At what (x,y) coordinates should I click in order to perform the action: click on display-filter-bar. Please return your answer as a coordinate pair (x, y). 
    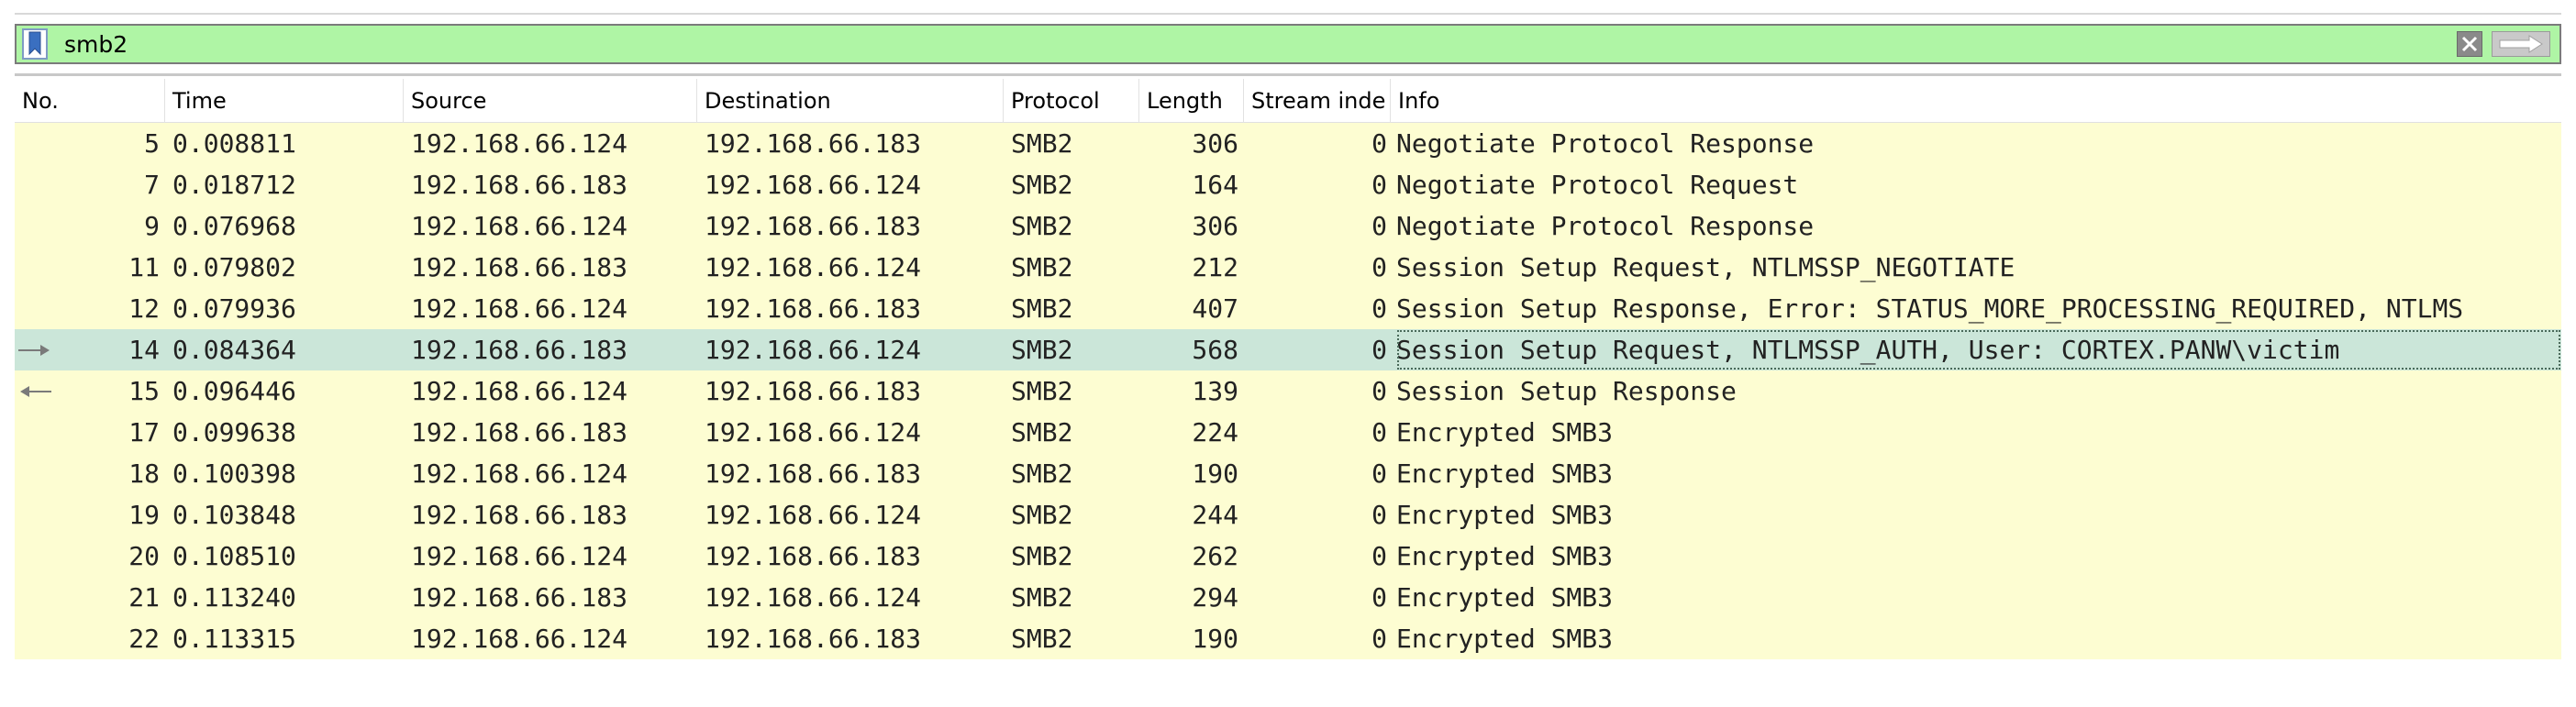
    Looking at the image, I should click on (1288, 44).